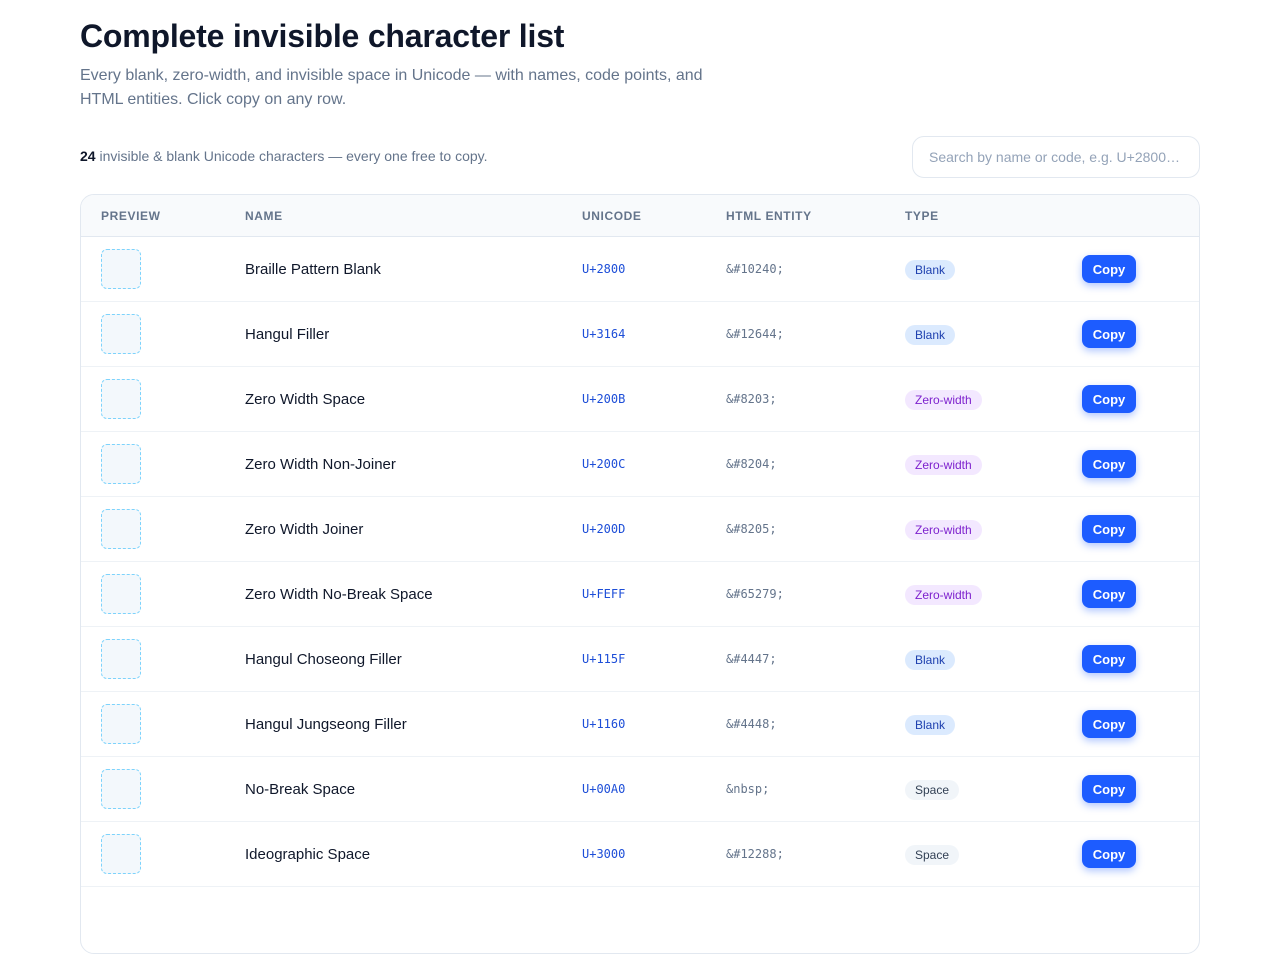  Describe the element at coordinates (755, 854) in the screenshot. I see `html-entity: &#12288;` at that location.